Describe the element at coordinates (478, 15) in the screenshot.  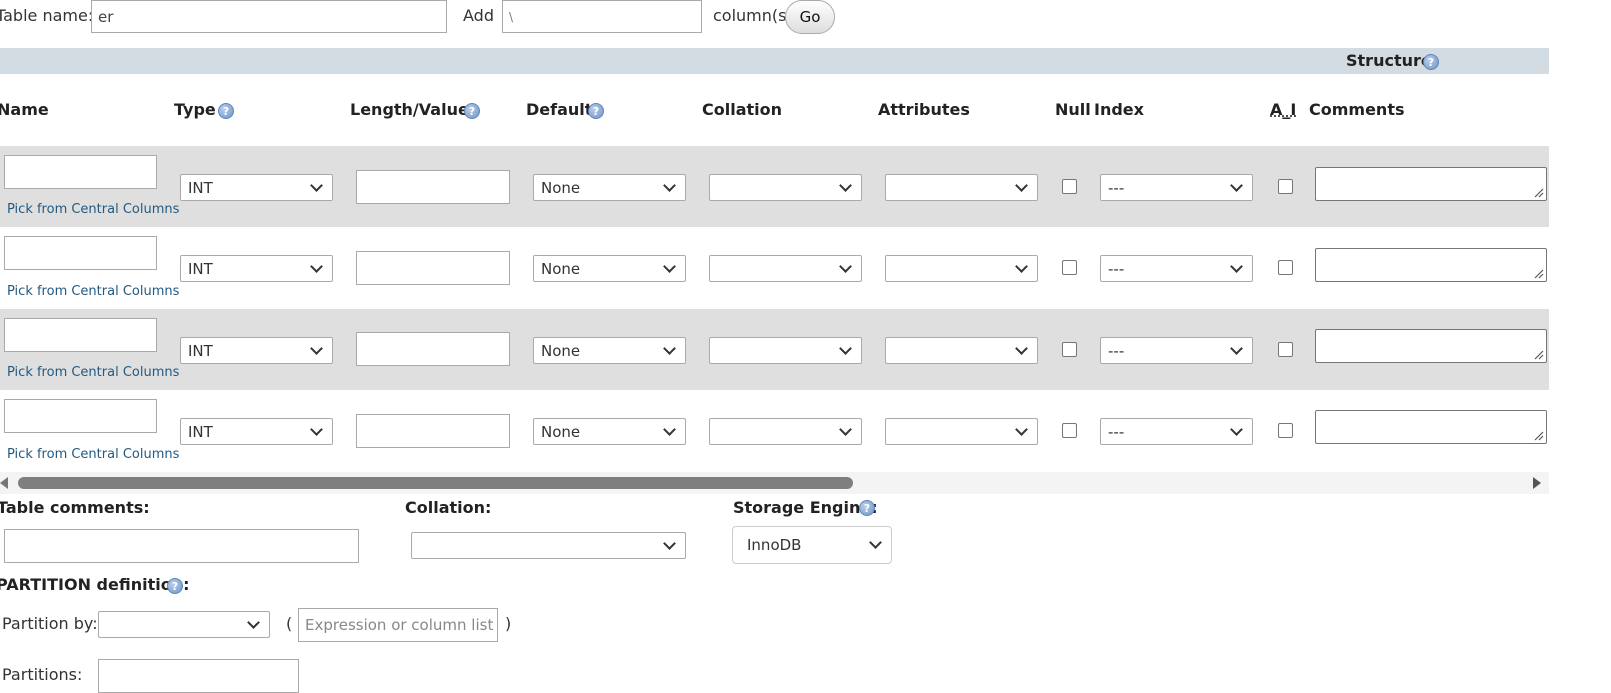
I see `add-label: Add` at that location.